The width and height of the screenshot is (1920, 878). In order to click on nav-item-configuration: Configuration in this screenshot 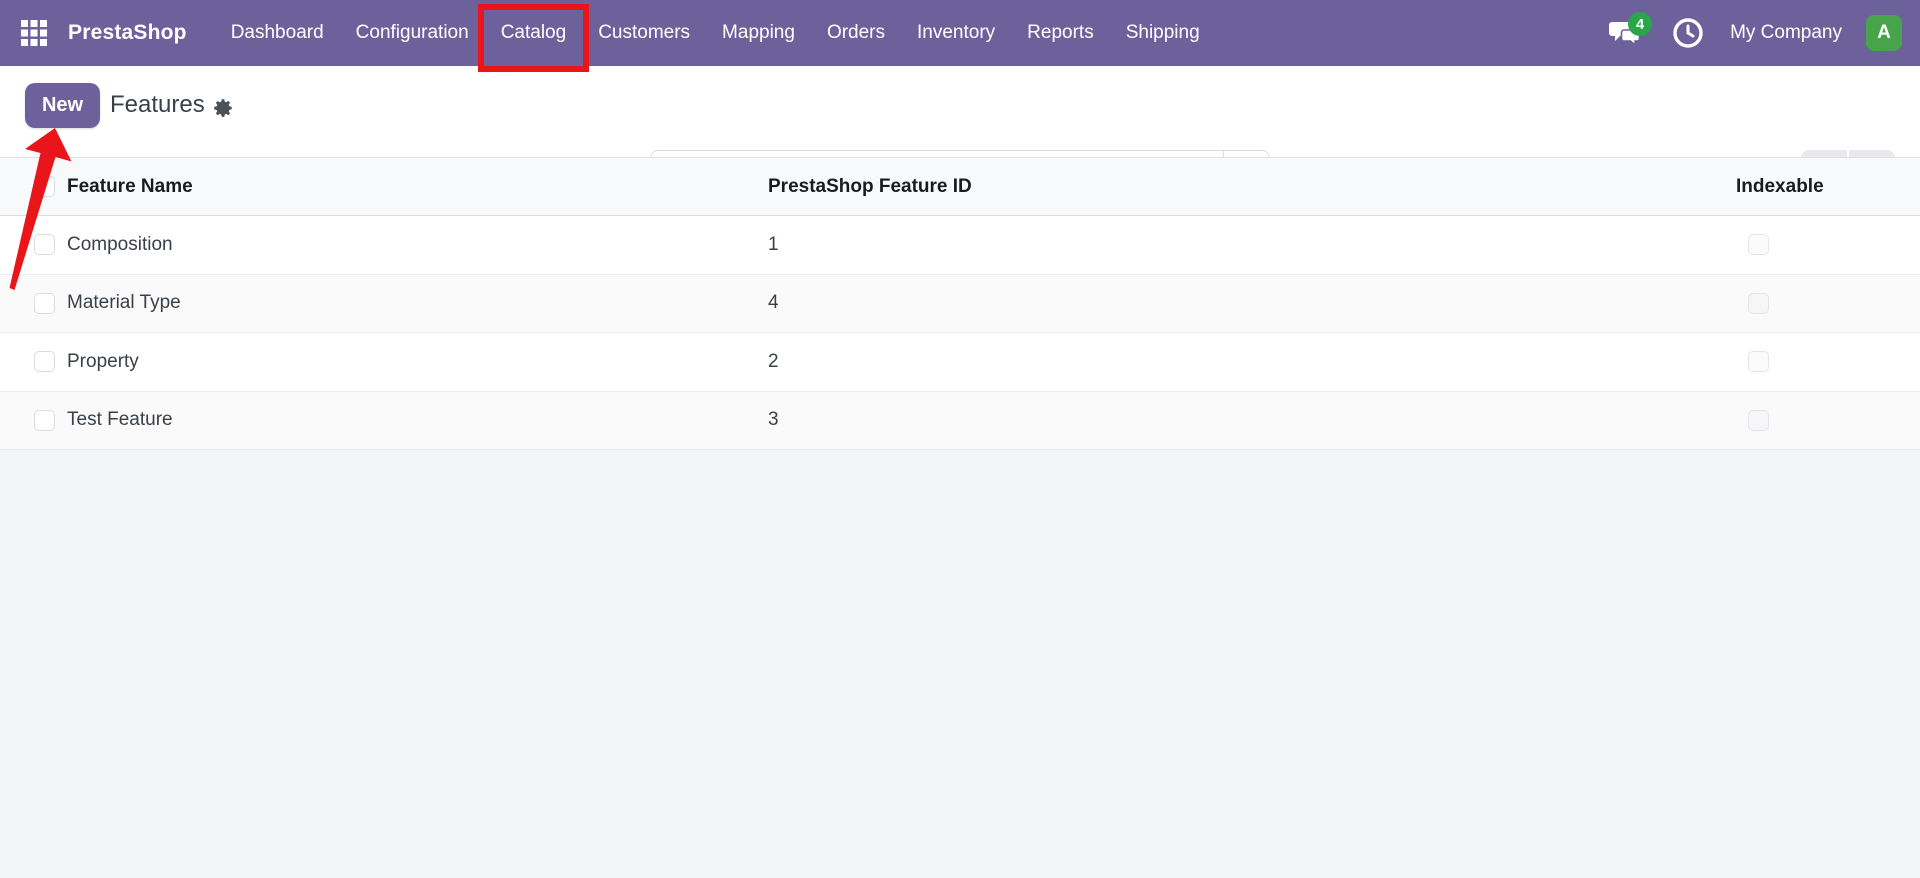, I will do `click(412, 33)`.